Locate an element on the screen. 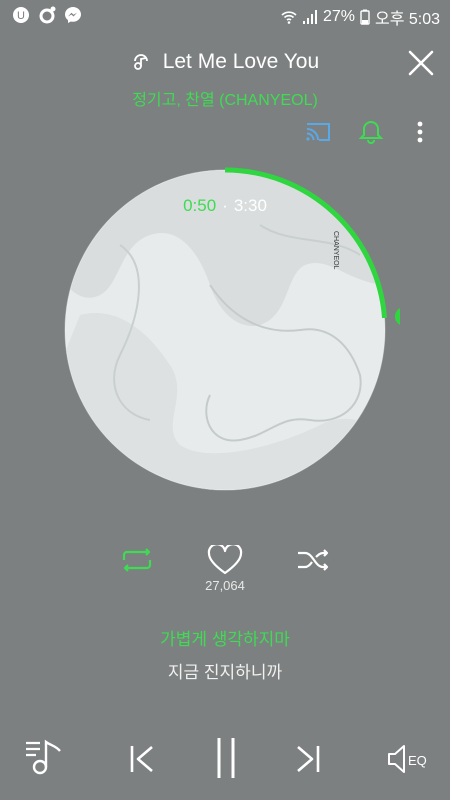 Image resolution: width=450 pixels, height=800 pixels. pause-icon is located at coordinates (226, 758).